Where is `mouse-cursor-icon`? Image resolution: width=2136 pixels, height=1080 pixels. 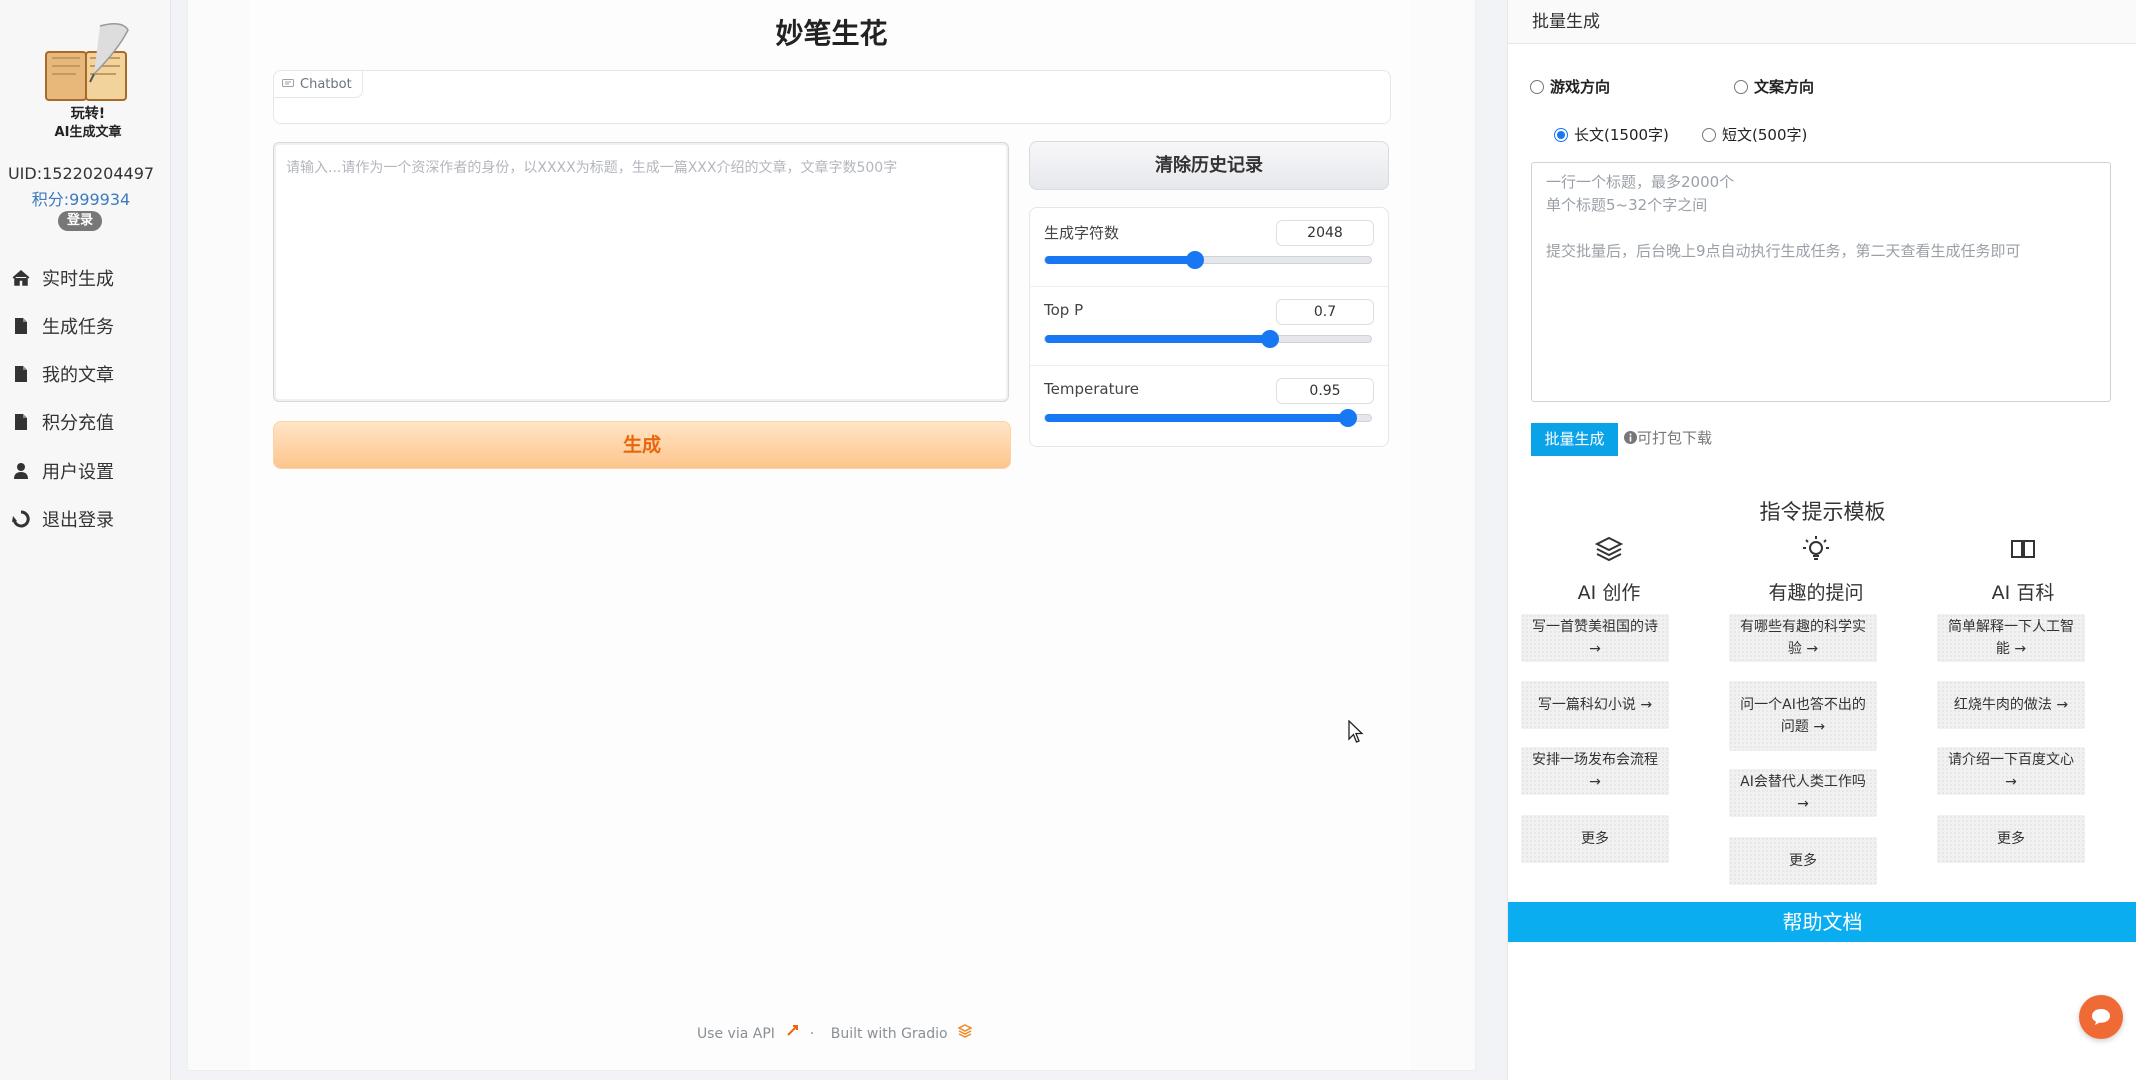 mouse-cursor-icon is located at coordinates (1356, 731).